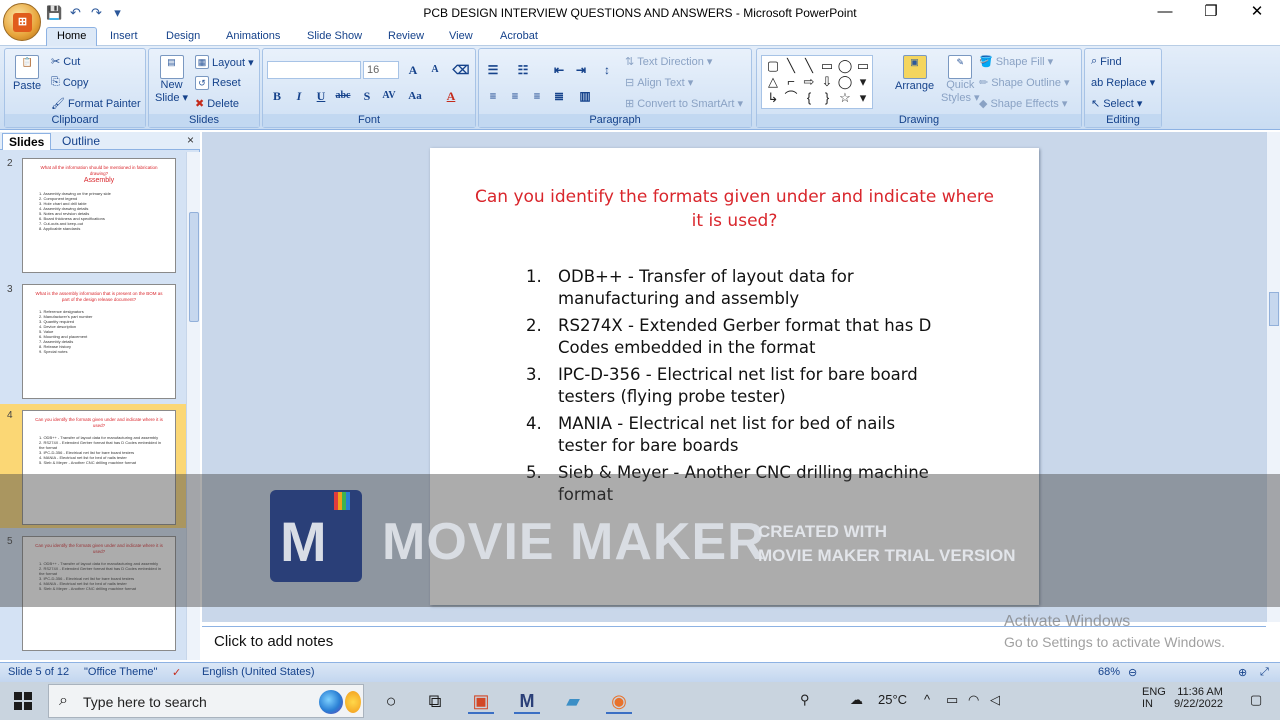  I want to click on shapes-gallery: ▢ ╲ ╲ ▭ ◯ ▭ △ ⌐ ⇨ ⇩ ◯ ▾ ↳ ⌒{} ☆ ▾, so click(817, 82).